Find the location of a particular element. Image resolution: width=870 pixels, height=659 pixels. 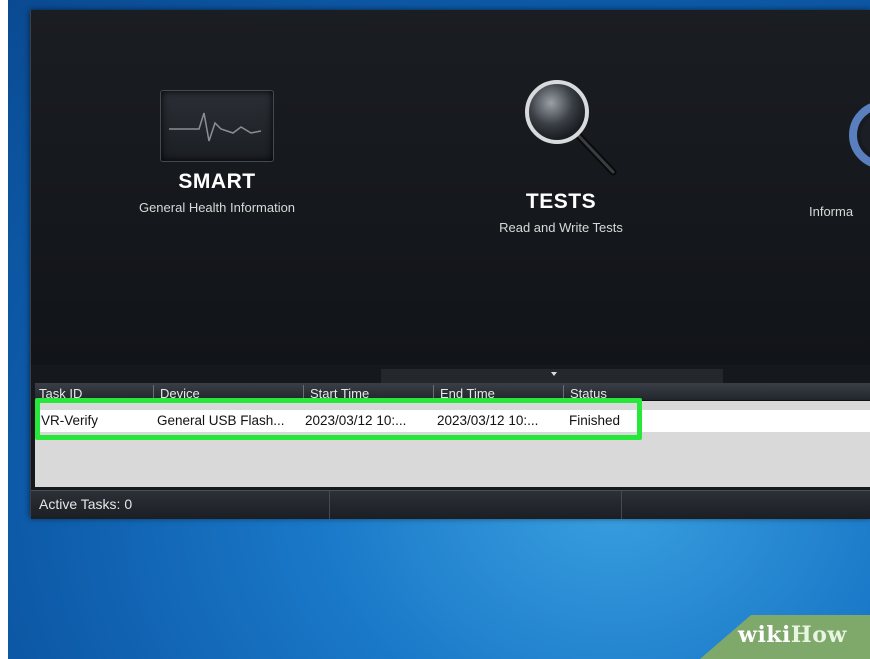

smart-title: SMART is located at coordinates (217, 181).